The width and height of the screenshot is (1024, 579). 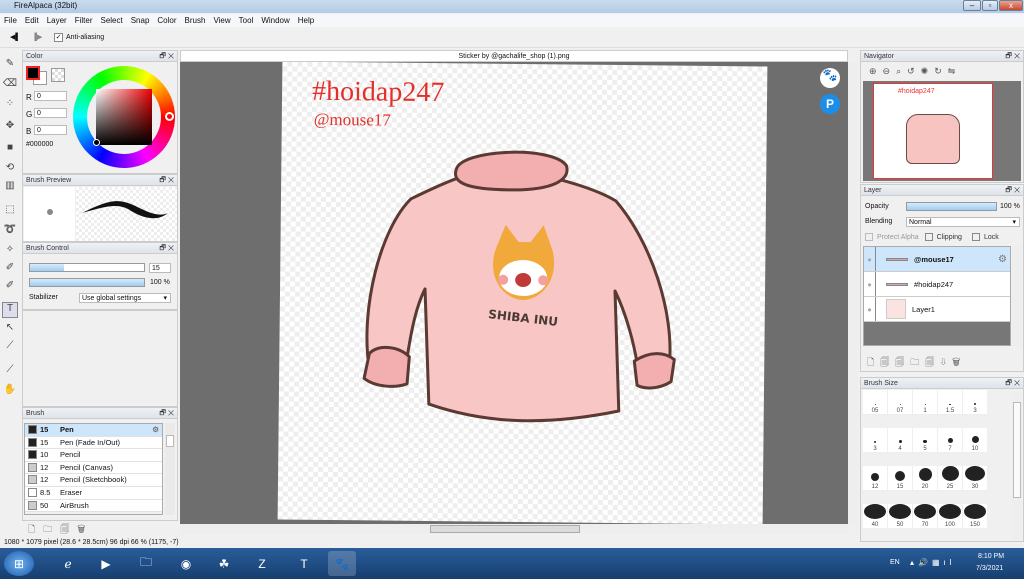 I want to click on tray-icons: ▴🔊▦ıl, so click(x=933, y=562).